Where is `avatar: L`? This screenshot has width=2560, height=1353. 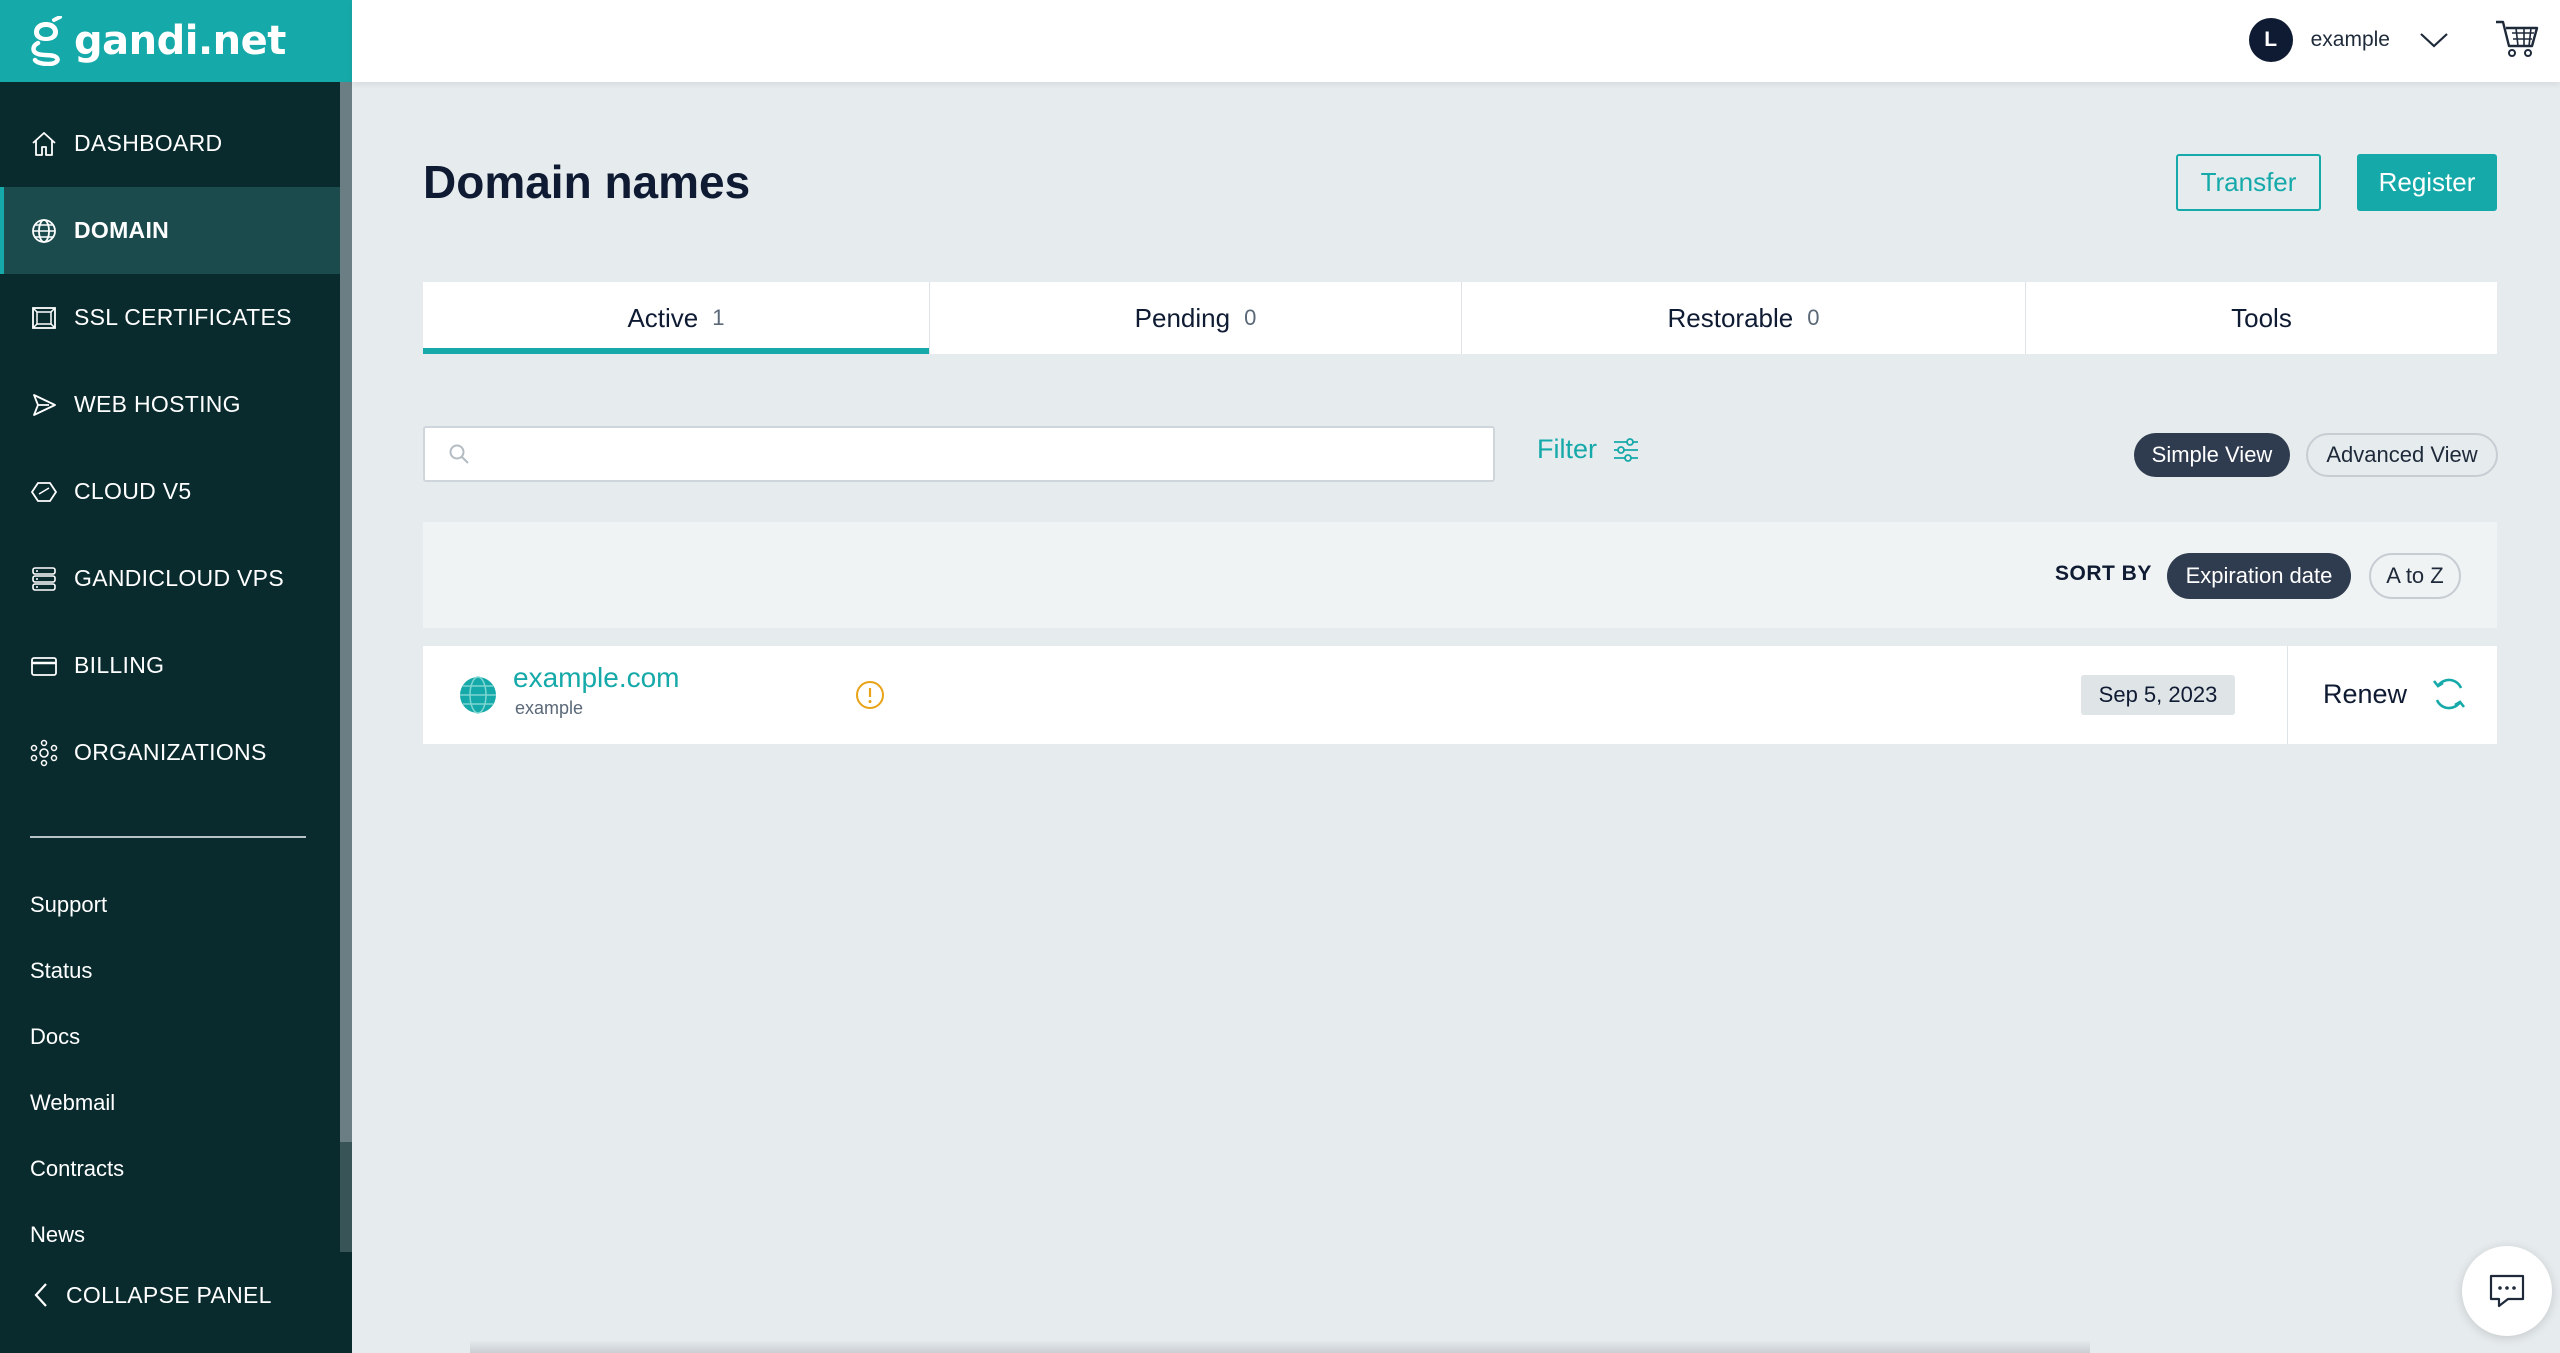 avatar: L is located at coordinates (2270, 40).